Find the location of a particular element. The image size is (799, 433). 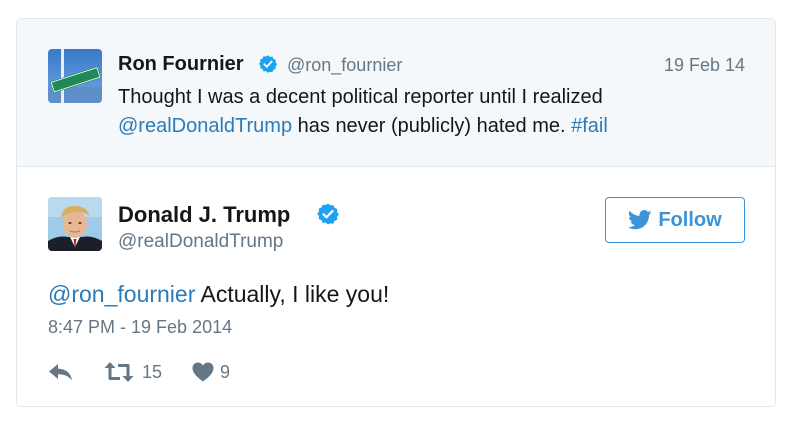

reply-button is located at coordinates (76, 372).